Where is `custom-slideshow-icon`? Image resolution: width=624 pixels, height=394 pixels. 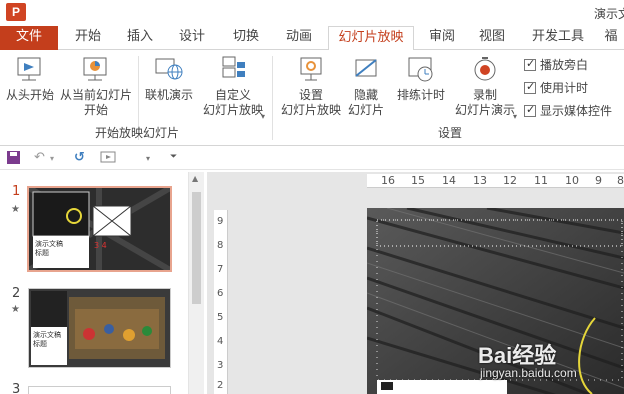
custom-slideshow-icon is located at coordinates (233, 67).